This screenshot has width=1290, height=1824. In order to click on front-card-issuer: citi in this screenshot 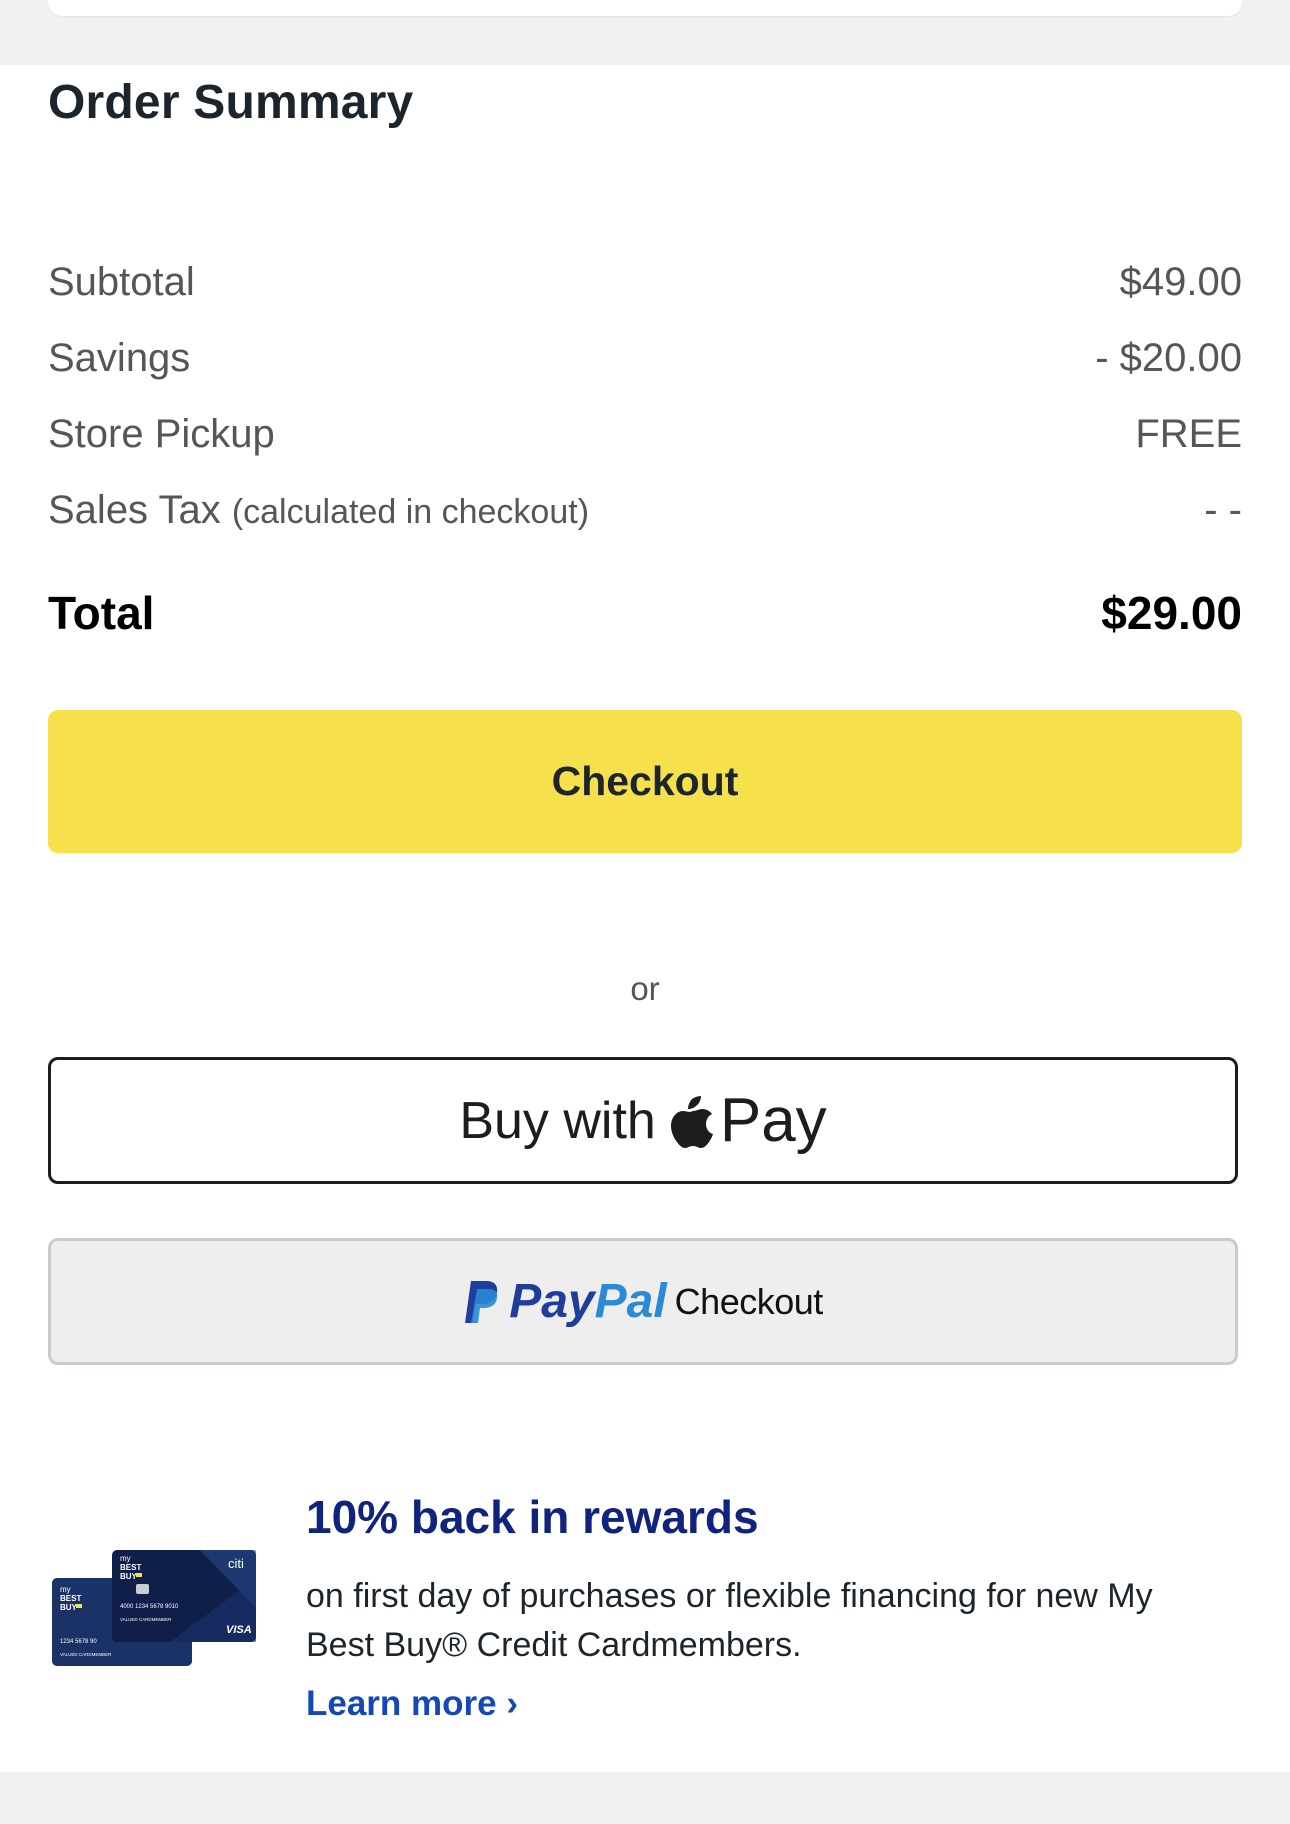, I will do `click(236, 1563)`.